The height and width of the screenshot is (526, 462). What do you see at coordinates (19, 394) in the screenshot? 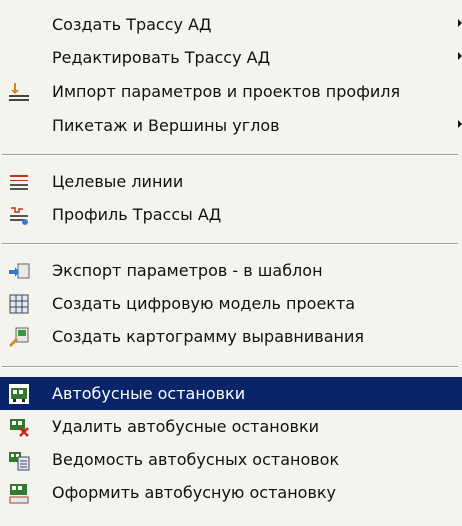
I see `bus-stop-icon` at bounding box center [19, 394].